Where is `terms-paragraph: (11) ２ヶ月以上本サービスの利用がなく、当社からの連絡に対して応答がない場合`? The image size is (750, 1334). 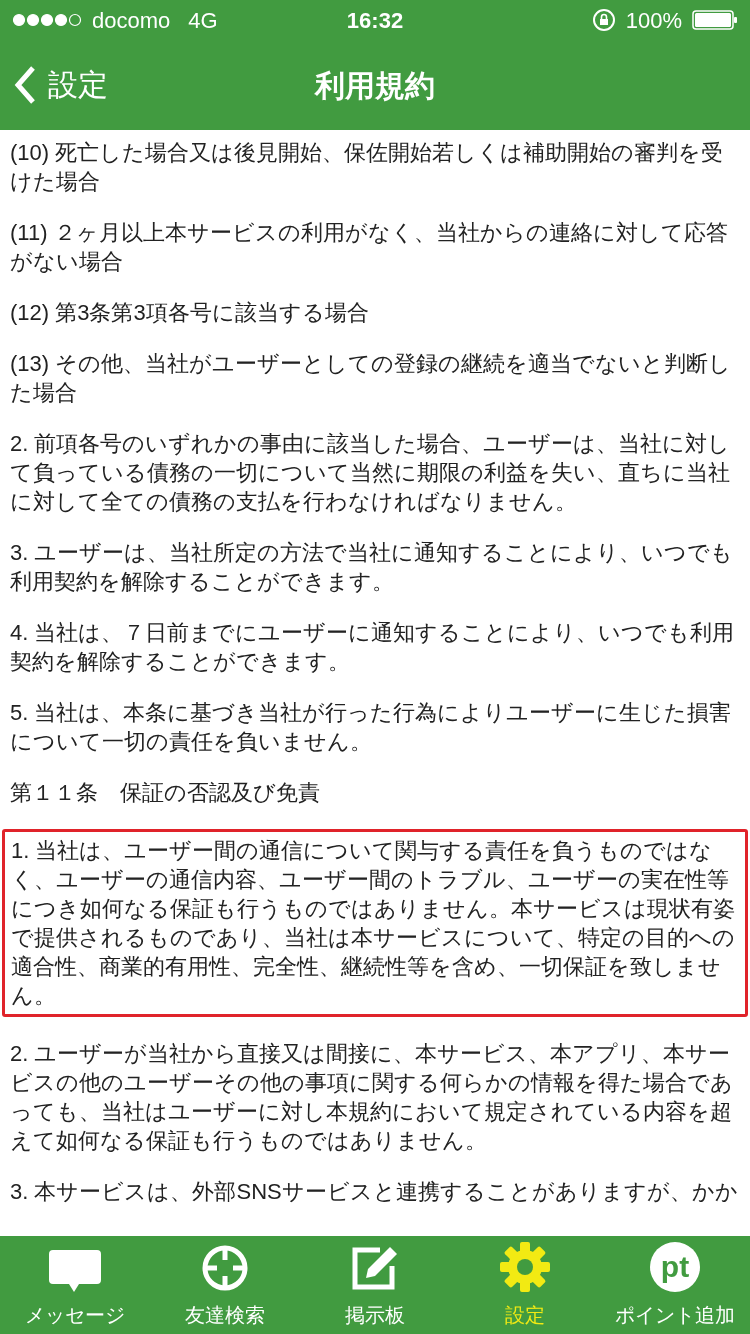
terms-paragraph: (11) ２ヶ月以上本サービスの利用がなく、当社からの連絡に対して応答がない場合 is located at coordinates (369, 247).